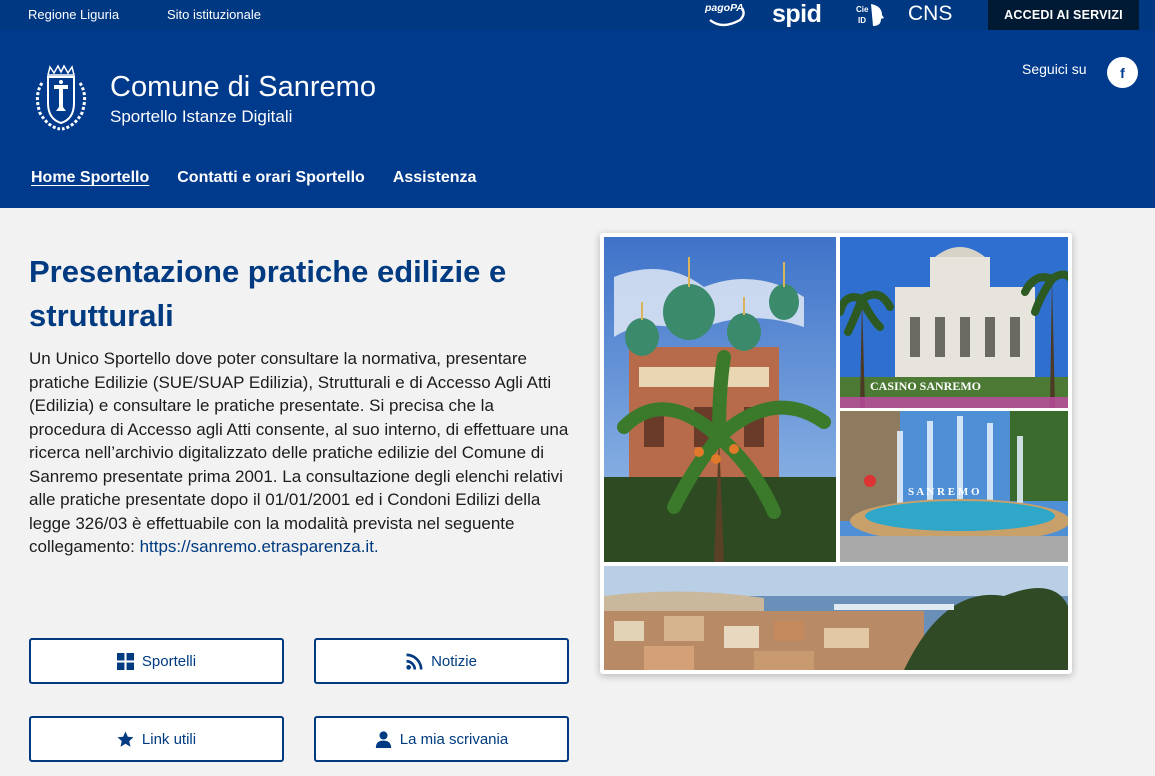 This screenshot has width=1155, height=776. What do you see at coordinates (930, 13) in the screenshot?
I see `cns-logo: CNS` at bounding box center [930, 13].